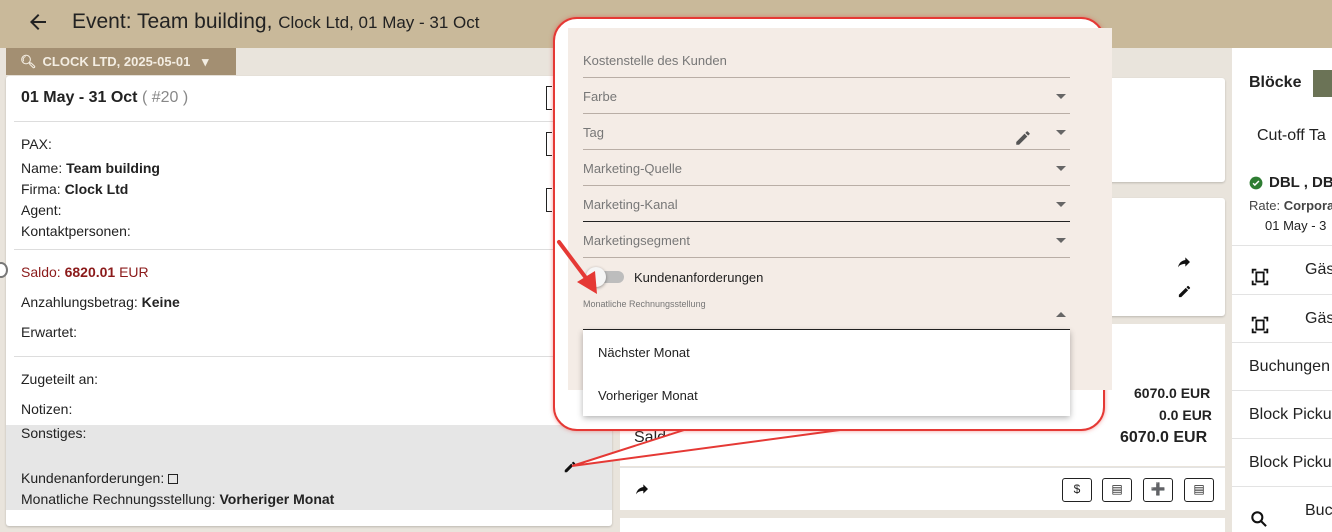 The width and height of the screenshot is (1332, 532). Describe the element at coordinates (100, 478) in the screenshot. I see `kundenanf-row: Kundenanforderungen:` at that location.